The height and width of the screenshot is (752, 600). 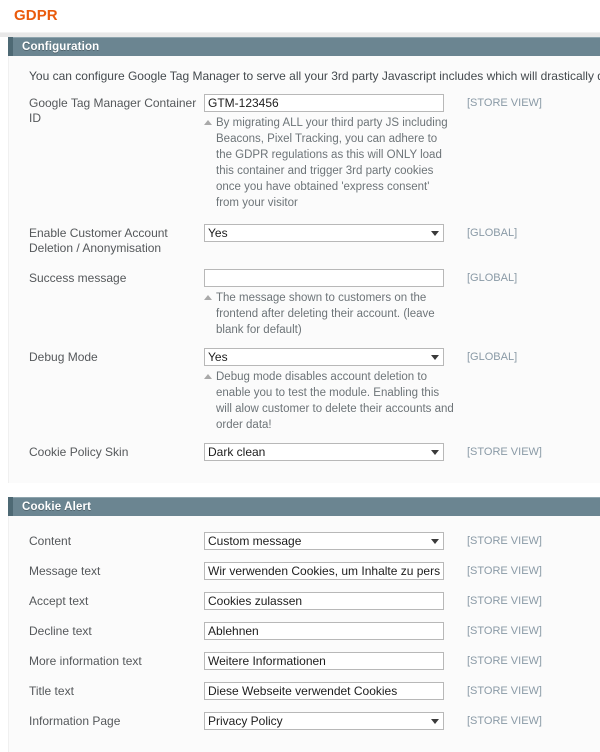 What do you see at coordinates (245, 721) in the screenshot?
I see `information-page-selected-value: Privacy Policy` at bounding box center [245, 721].